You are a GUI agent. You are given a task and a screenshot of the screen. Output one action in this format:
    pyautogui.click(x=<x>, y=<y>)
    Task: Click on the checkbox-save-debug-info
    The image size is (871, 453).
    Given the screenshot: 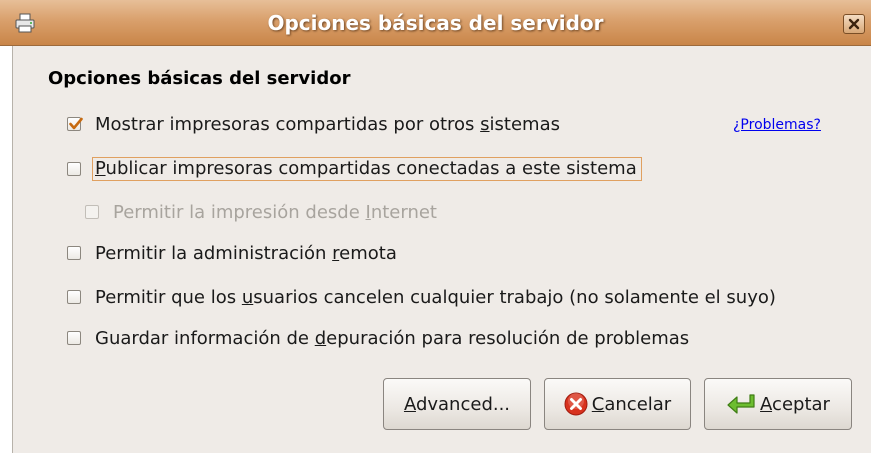 What is the action you would take?
    pyautogui.click(x=74, y=338)
    